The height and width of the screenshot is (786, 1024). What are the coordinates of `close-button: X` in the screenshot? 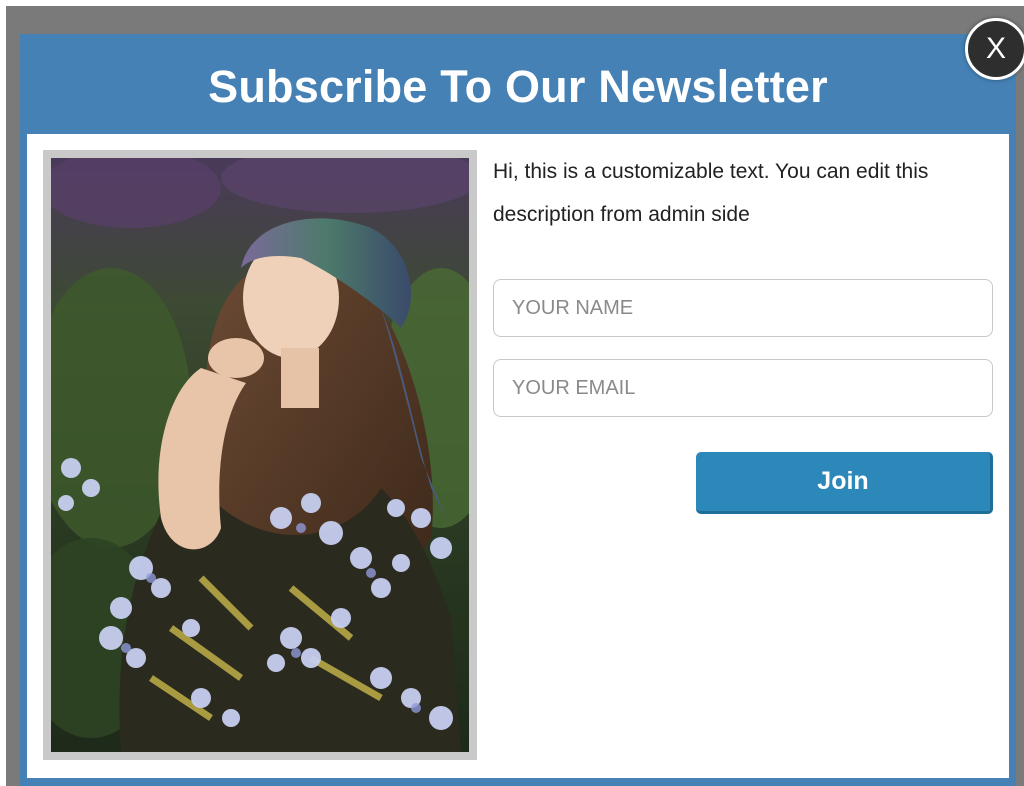 It's located at (994, 49).